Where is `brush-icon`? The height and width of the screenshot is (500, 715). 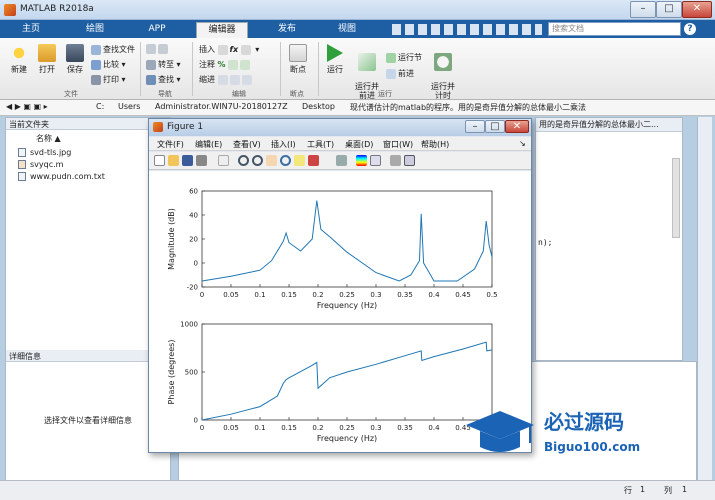 brush-icon is located at coordinates (313, 160).